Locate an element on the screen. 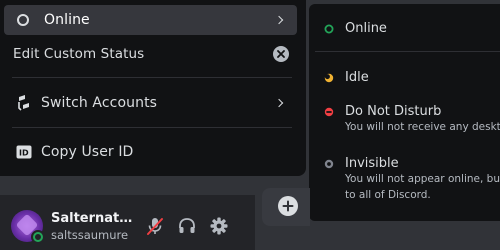 The image size is (500, 250). id-badge-icon: ID is located at coordinates (24, 152).